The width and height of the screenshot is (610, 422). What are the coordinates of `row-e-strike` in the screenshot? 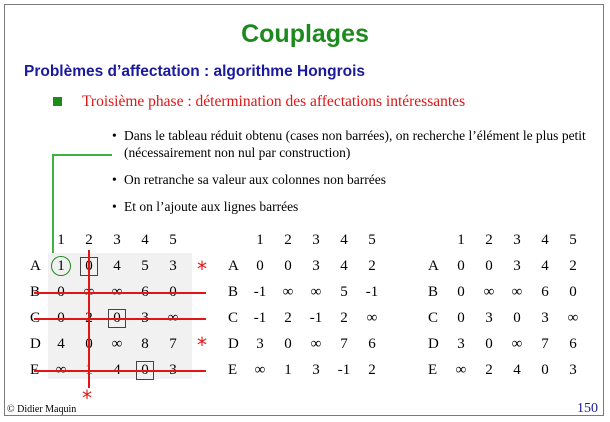 It's located at (120, 371).